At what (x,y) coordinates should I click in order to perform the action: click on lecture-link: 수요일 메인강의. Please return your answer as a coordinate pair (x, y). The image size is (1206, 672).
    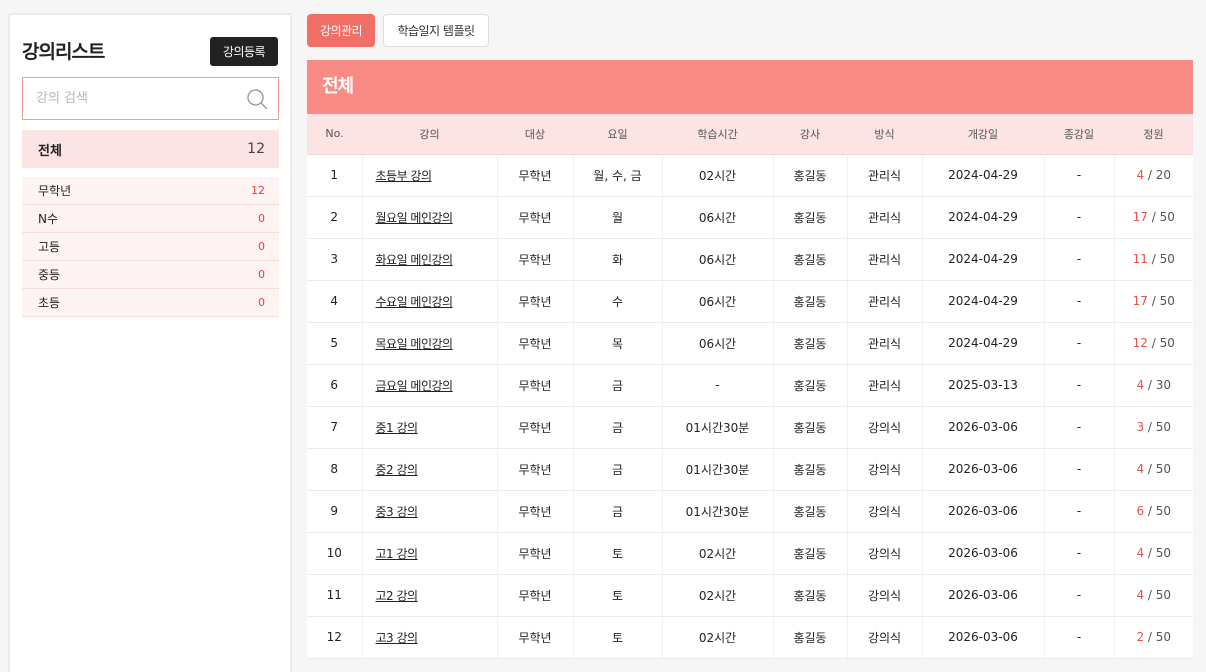
    Looking at the image, I should click on (415, 302).